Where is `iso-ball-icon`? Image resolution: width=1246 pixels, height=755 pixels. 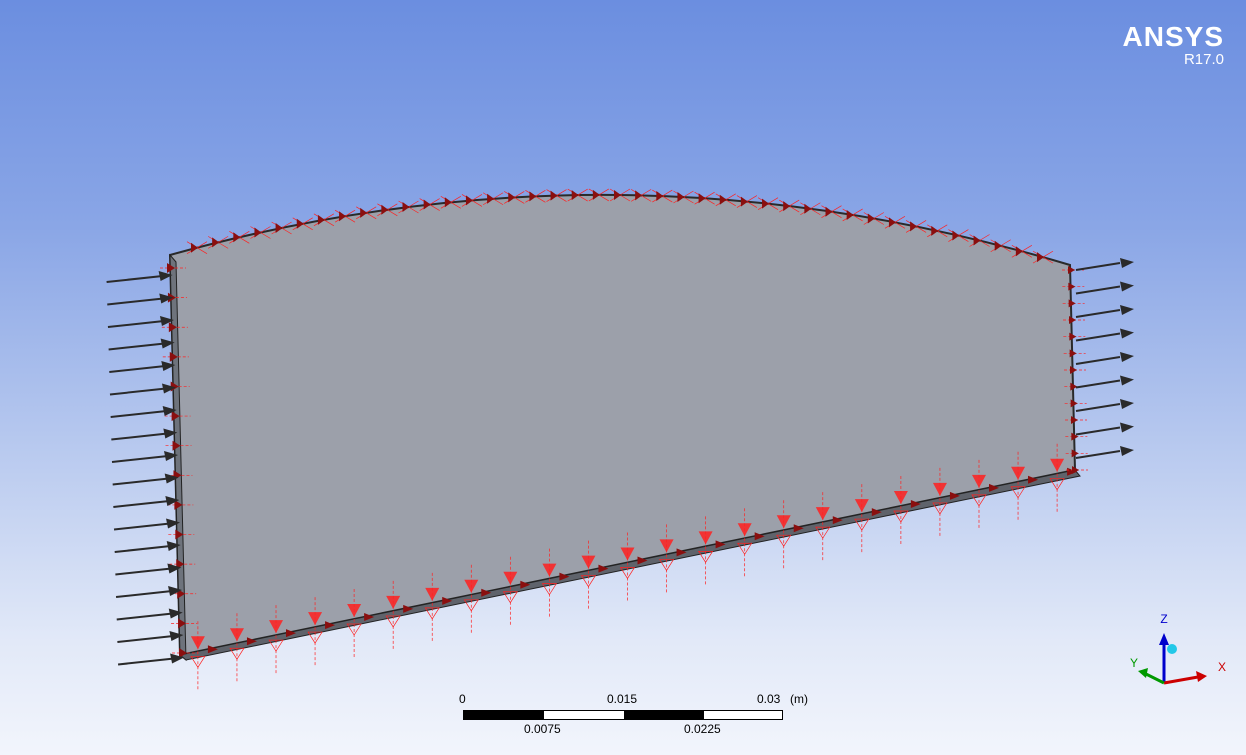 iso-ball-icon is located at coordinates (1172, 649).